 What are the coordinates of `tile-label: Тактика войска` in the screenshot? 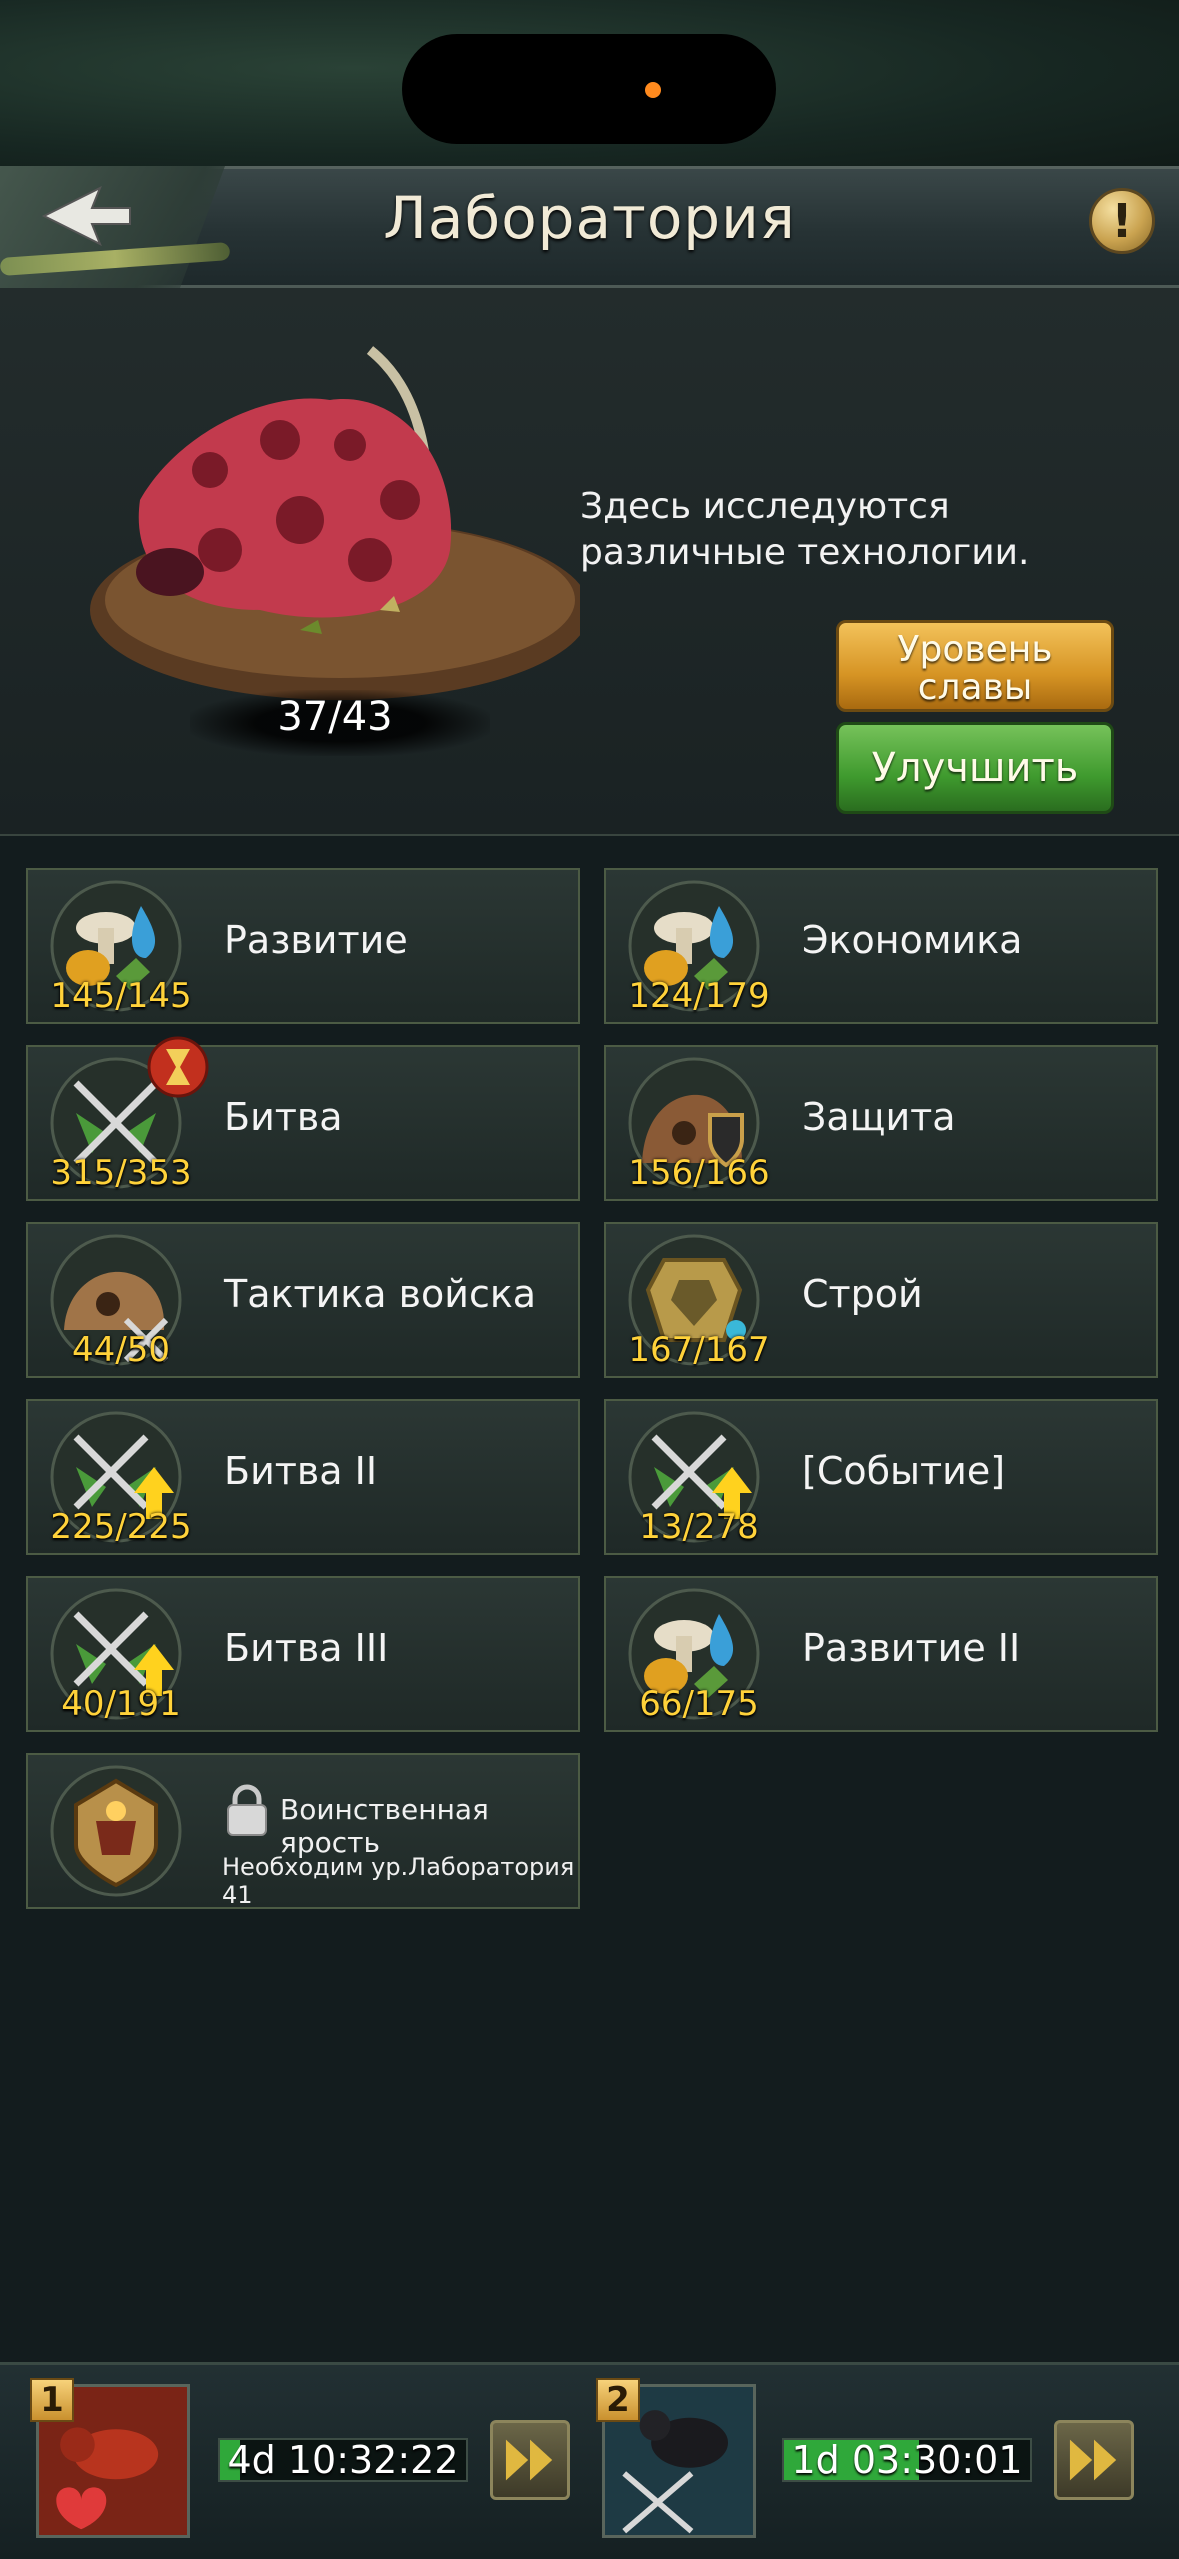 It's located at (380, 1294).